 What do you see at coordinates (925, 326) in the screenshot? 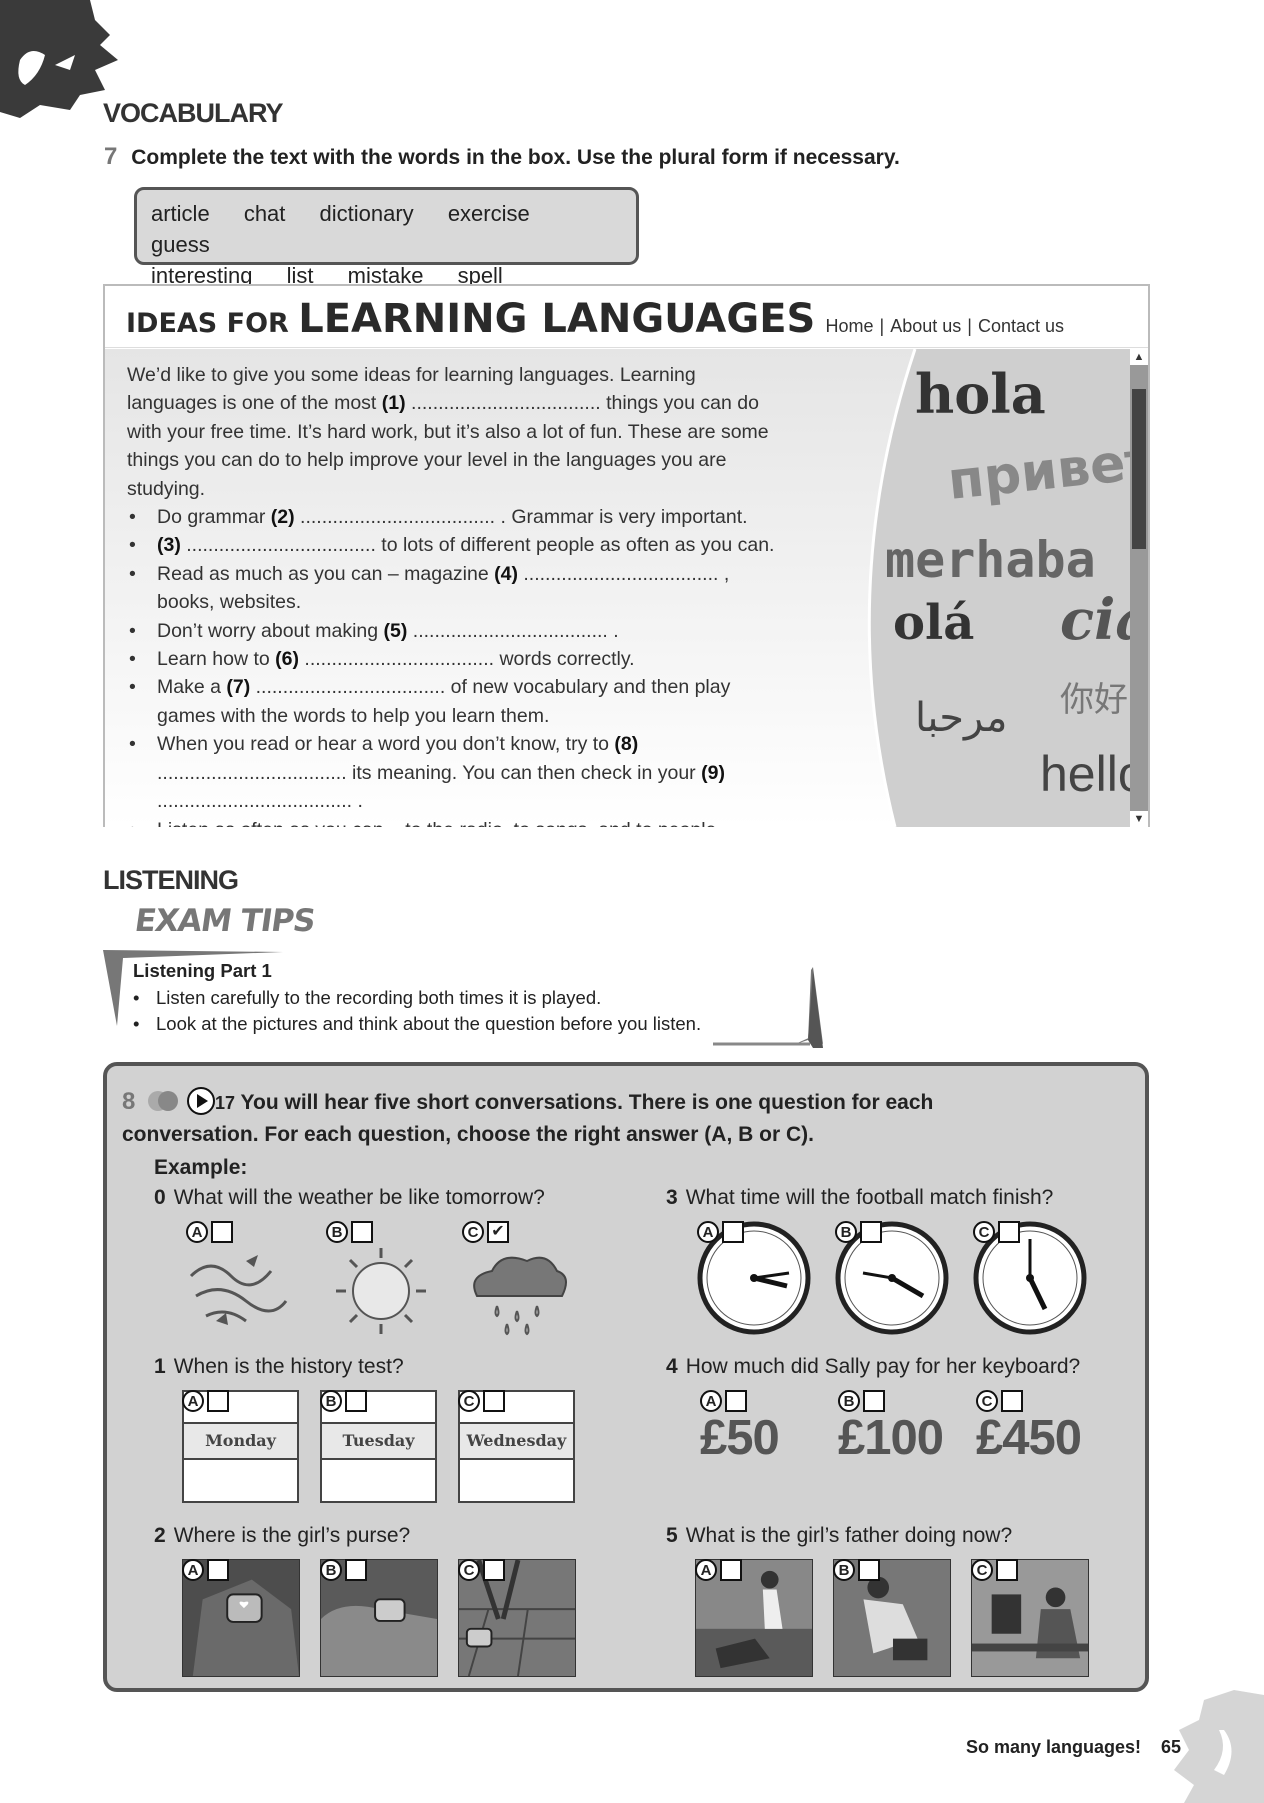
I see `nav-about: About us` at bounding box center [925, 326].